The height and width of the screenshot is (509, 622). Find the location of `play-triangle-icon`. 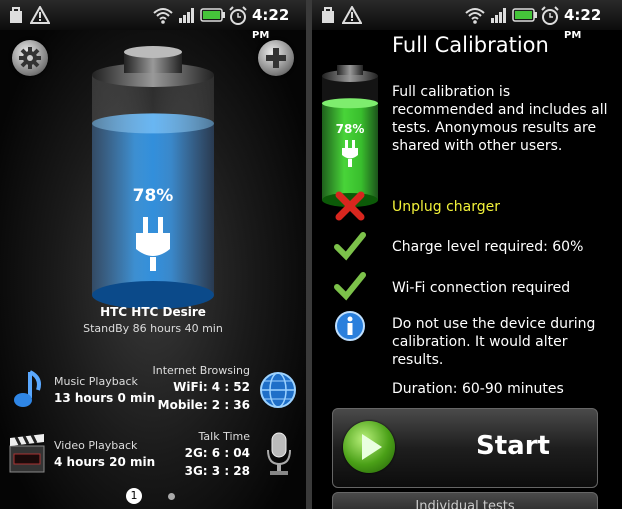

play-triangle-icon is located at coordinates (372, 447).